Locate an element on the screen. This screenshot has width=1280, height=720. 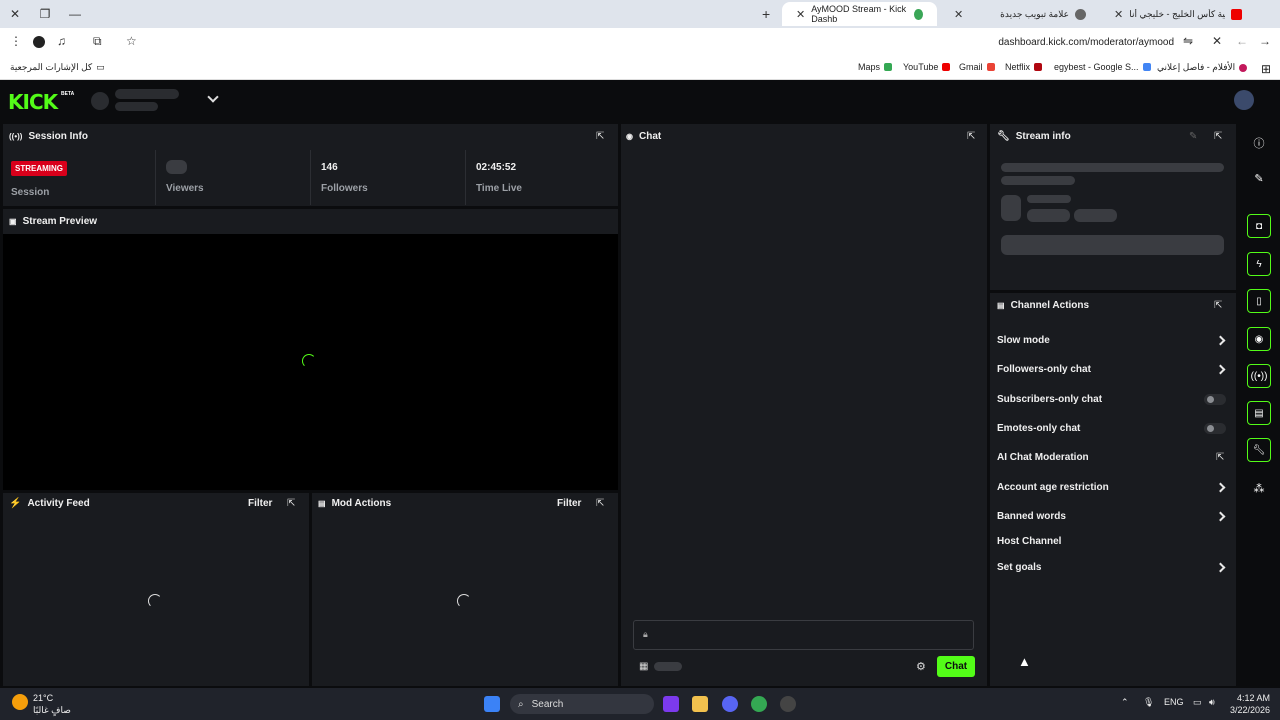
rail-stream-info-button: 🔧︎ is located at coordinates (1259, 450).